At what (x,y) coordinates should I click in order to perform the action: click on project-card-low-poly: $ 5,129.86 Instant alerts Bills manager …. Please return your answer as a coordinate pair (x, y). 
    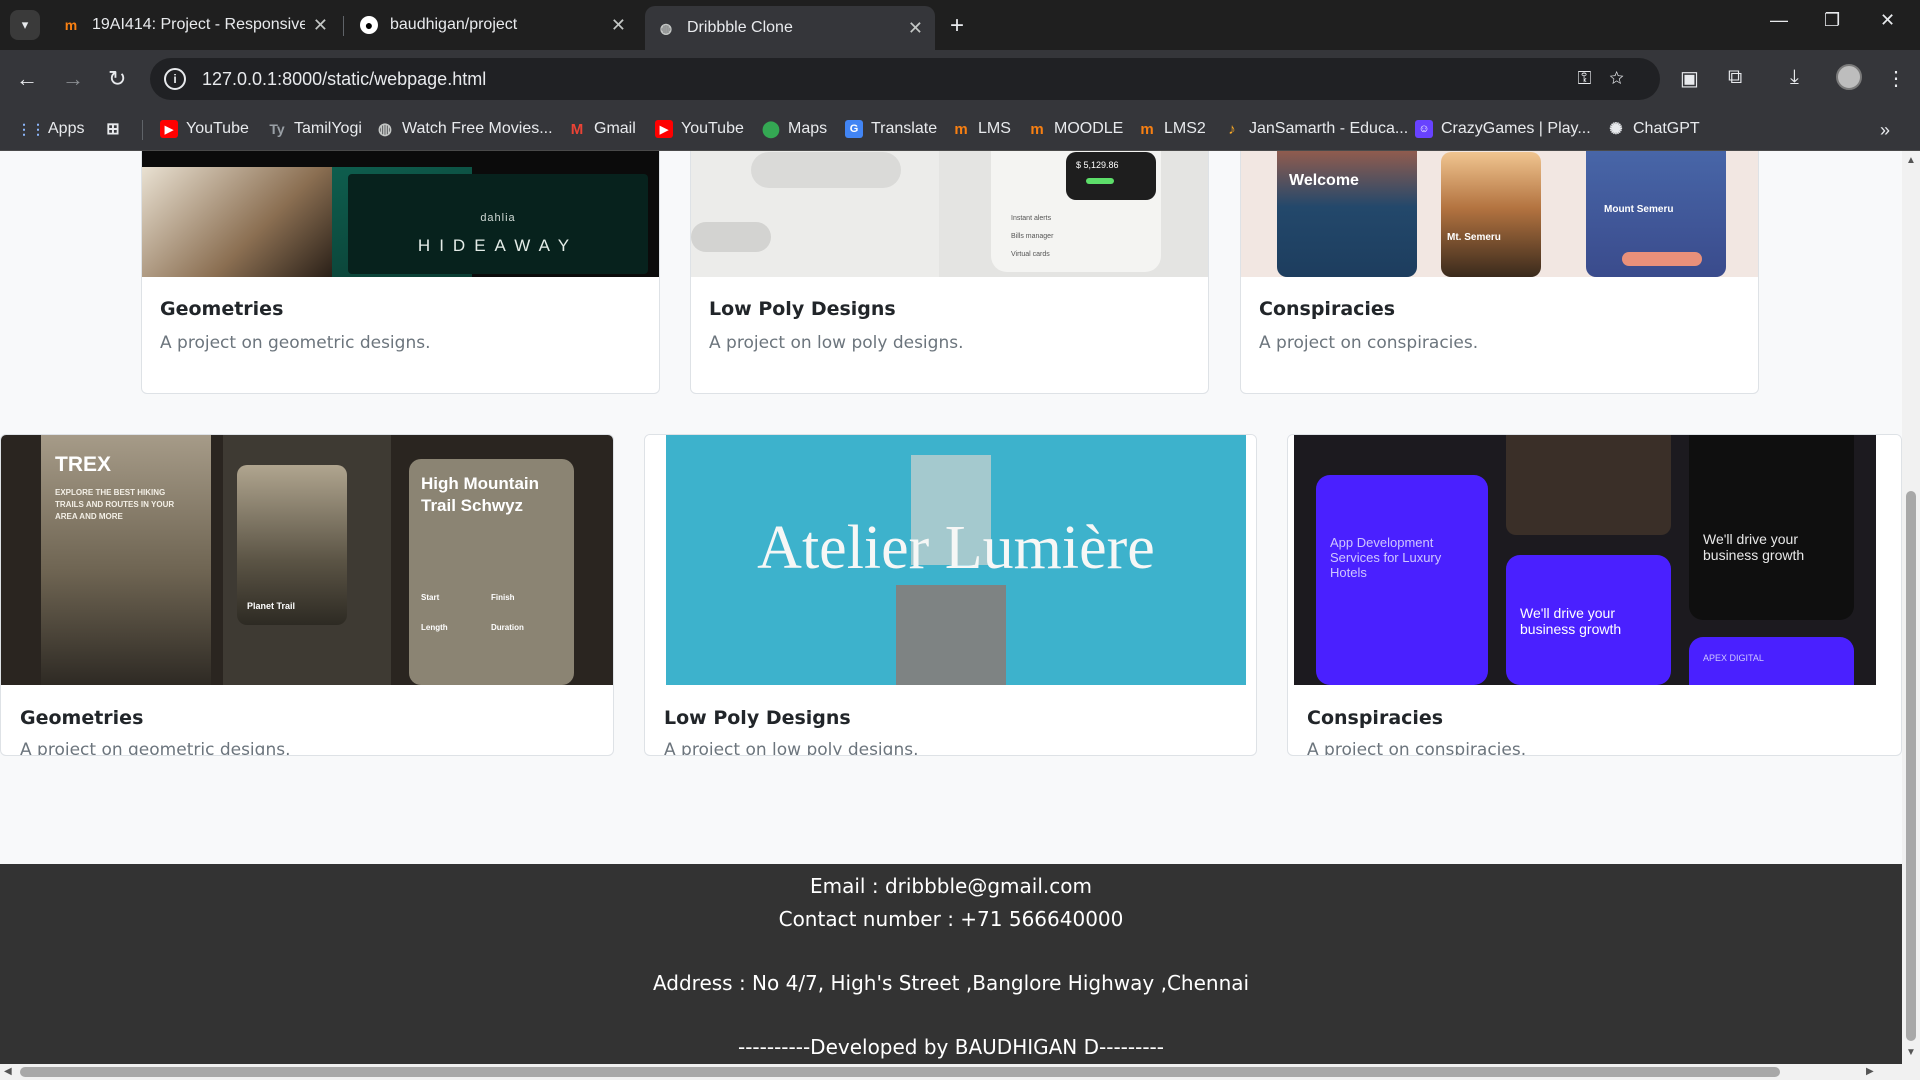
    Looking at the image, I should click on (949, 272).